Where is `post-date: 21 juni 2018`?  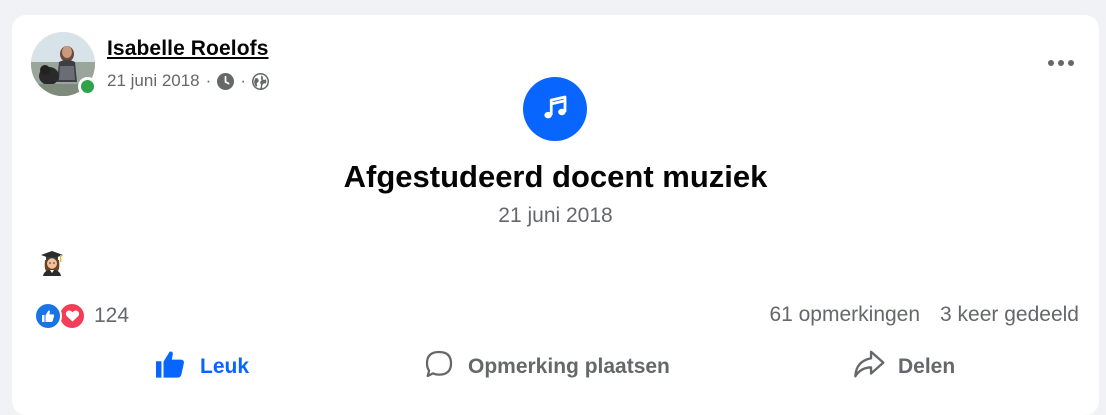
post-date: 21 juni 2018 is located at coordinates (153, 81).